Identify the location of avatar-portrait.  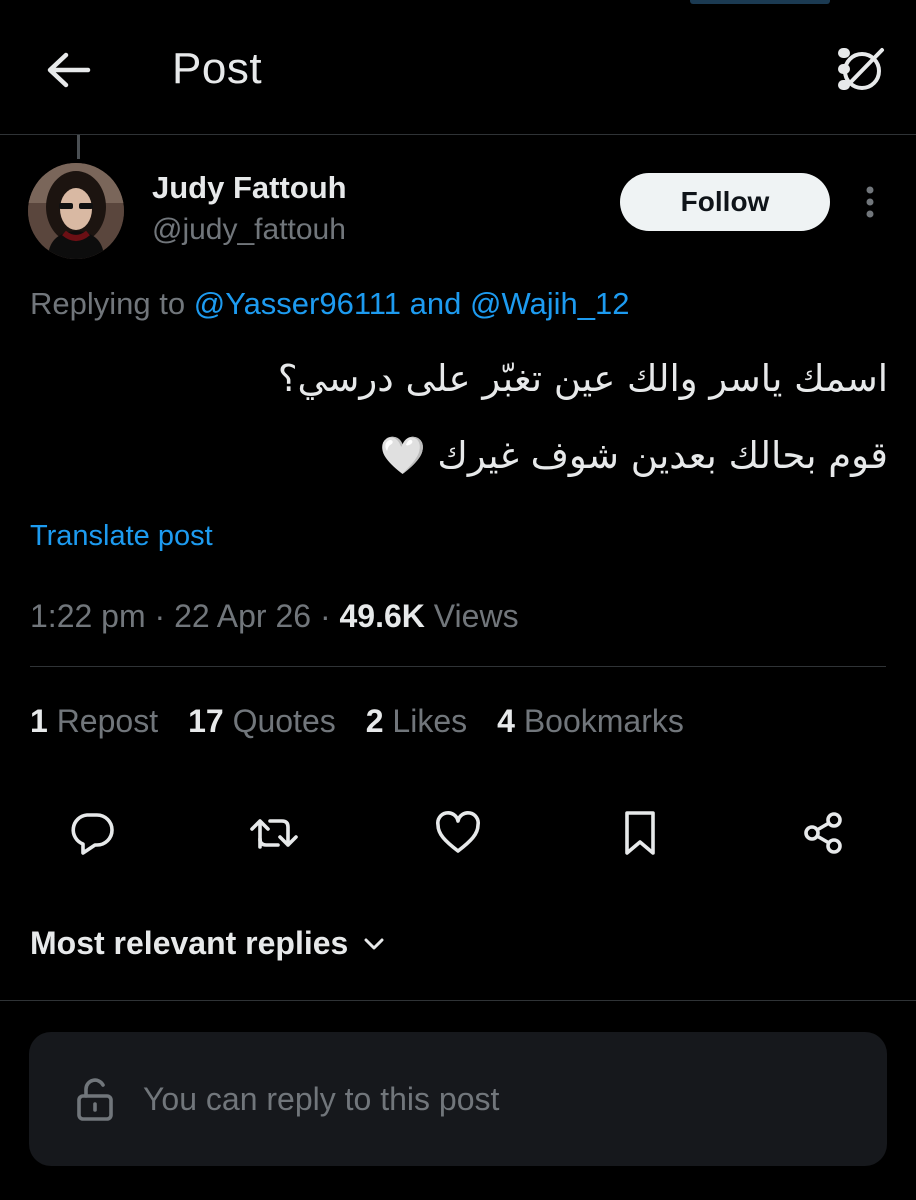
(76, 211).